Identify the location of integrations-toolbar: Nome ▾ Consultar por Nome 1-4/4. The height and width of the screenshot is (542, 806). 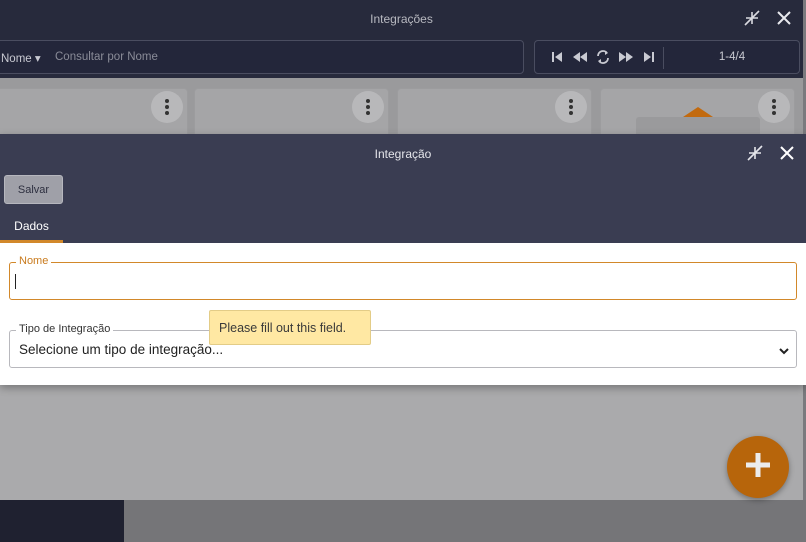
(401, 57).